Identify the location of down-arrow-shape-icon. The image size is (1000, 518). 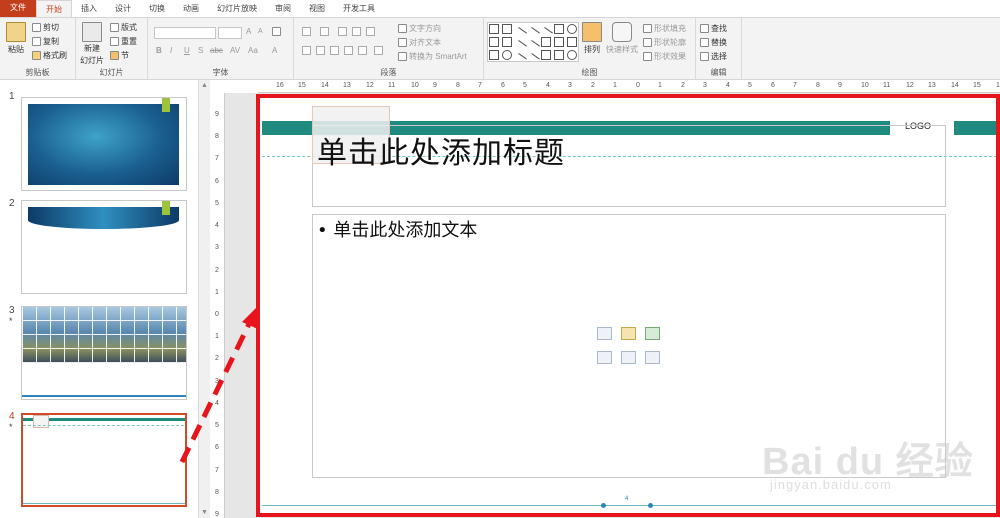
(559, 42).